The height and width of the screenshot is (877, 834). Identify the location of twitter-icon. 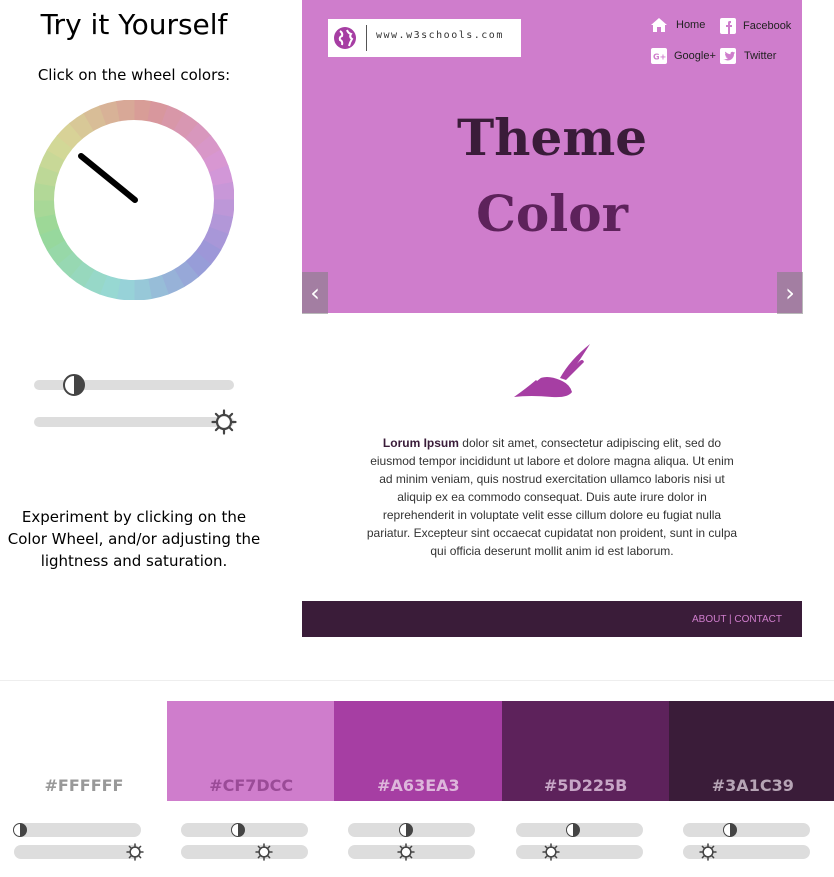
(728, 56).